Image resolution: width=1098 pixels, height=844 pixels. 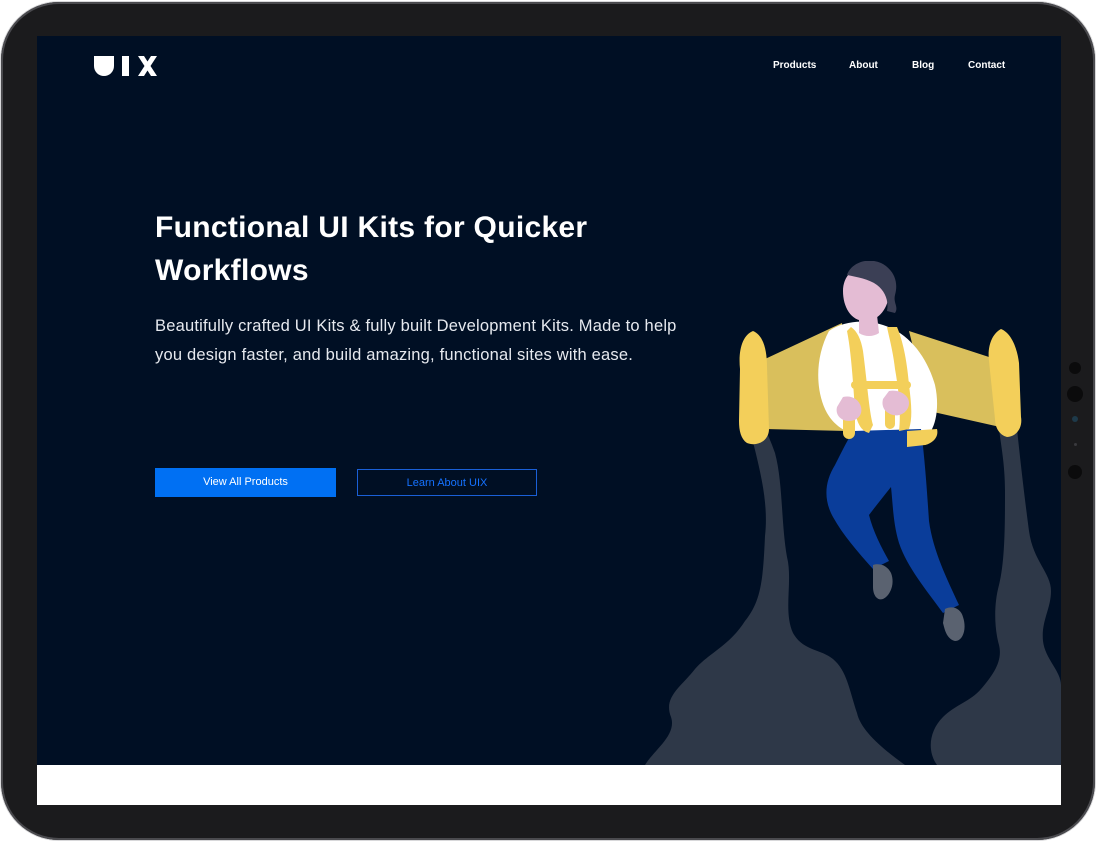 What do you see at coordinates (883, 582) in the screenshot?
I see `left-shoe` at bounding box center [883, 582].